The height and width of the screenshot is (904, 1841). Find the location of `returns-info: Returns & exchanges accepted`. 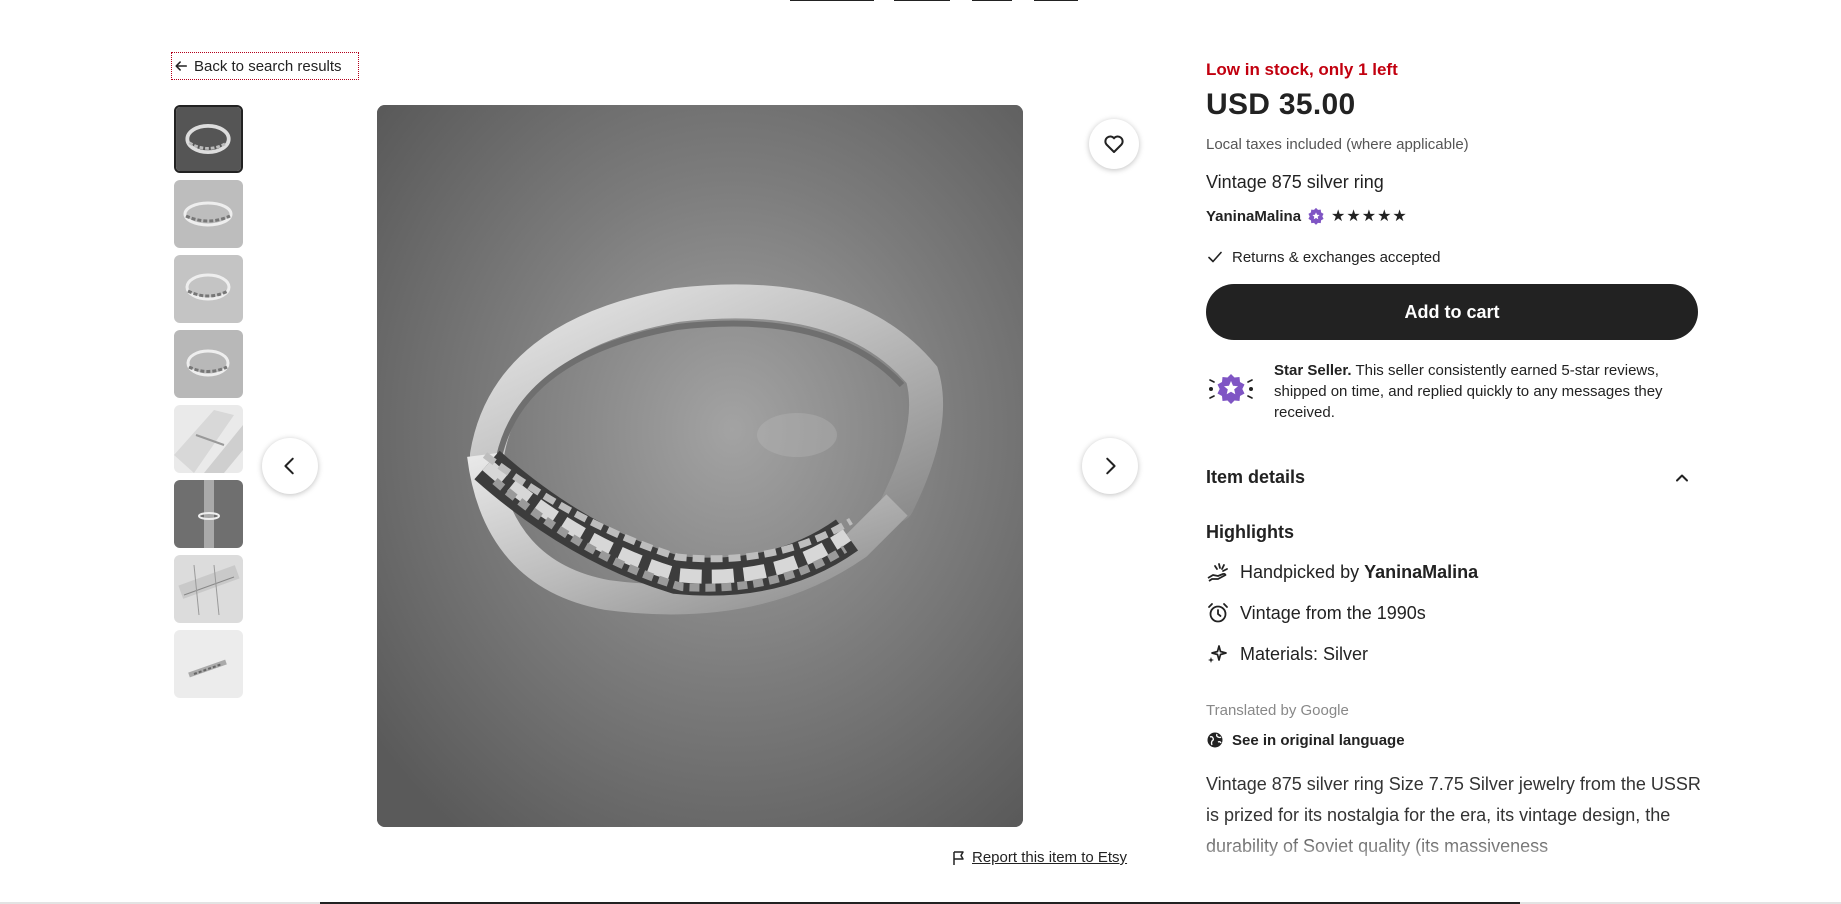

returns-info: Returns & exchanges accepted is located at coordinates (1452, 257).